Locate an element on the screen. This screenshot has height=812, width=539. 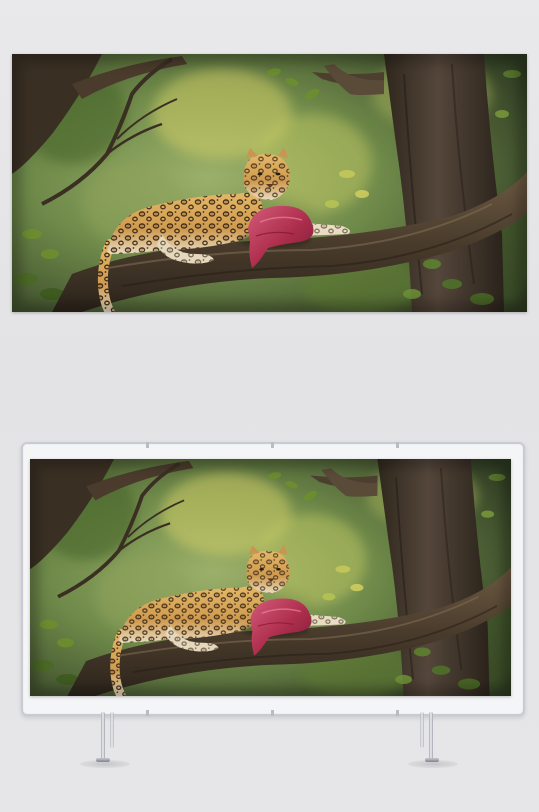
stand-leg-left-icon is located at coordinates (103, 736).